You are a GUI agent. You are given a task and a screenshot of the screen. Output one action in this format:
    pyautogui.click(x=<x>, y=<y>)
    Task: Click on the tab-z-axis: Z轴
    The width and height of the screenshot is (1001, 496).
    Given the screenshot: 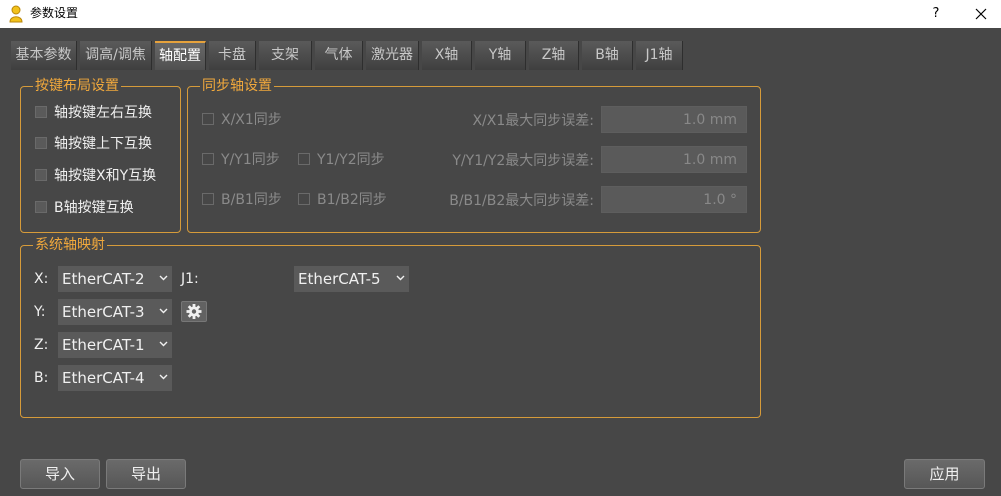 What is the action you would take?
    pyautogui.click(x=554, y=55)
    